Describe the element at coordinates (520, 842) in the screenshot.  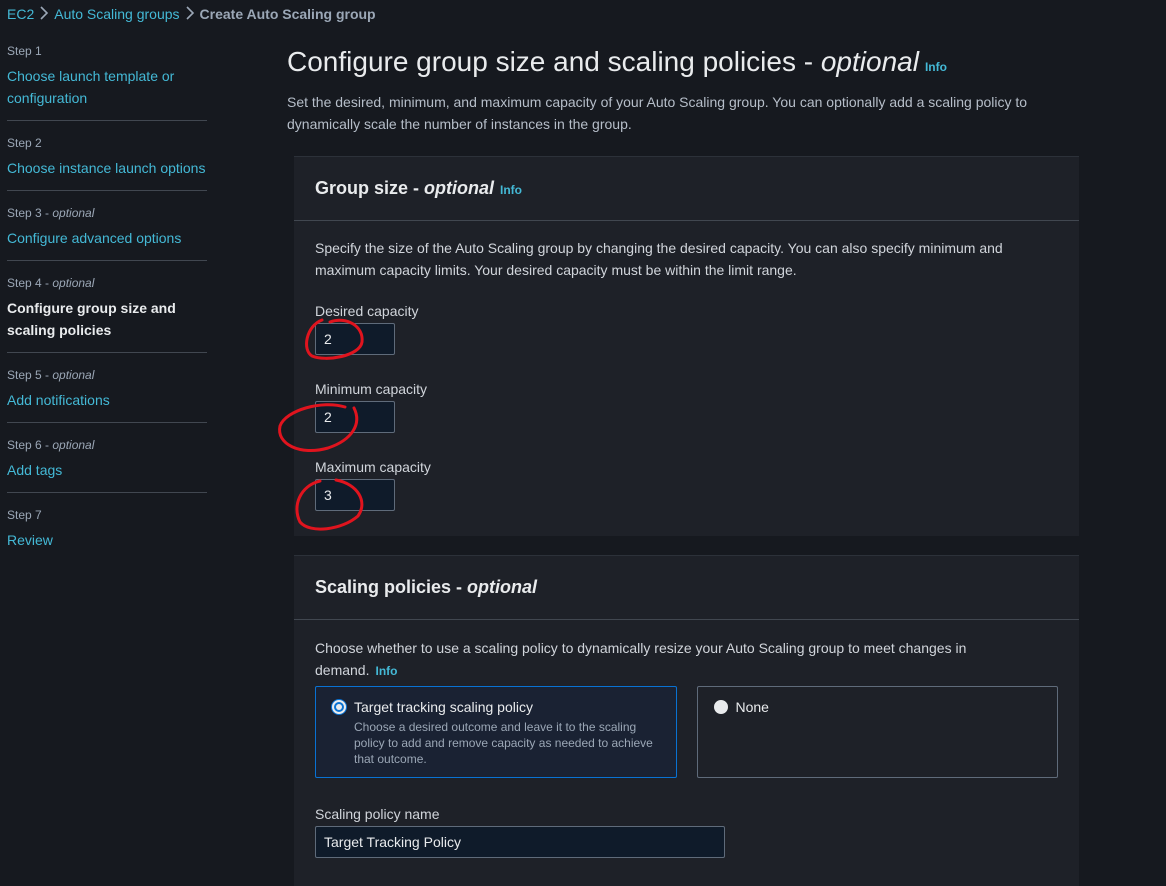
I see `policy-name-input` at that location.